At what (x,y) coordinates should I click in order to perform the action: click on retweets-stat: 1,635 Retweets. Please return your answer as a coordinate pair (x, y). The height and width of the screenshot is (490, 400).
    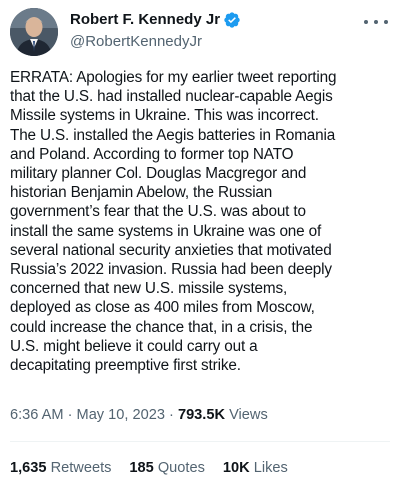
    Looking at the image, I should click on (60, 468).